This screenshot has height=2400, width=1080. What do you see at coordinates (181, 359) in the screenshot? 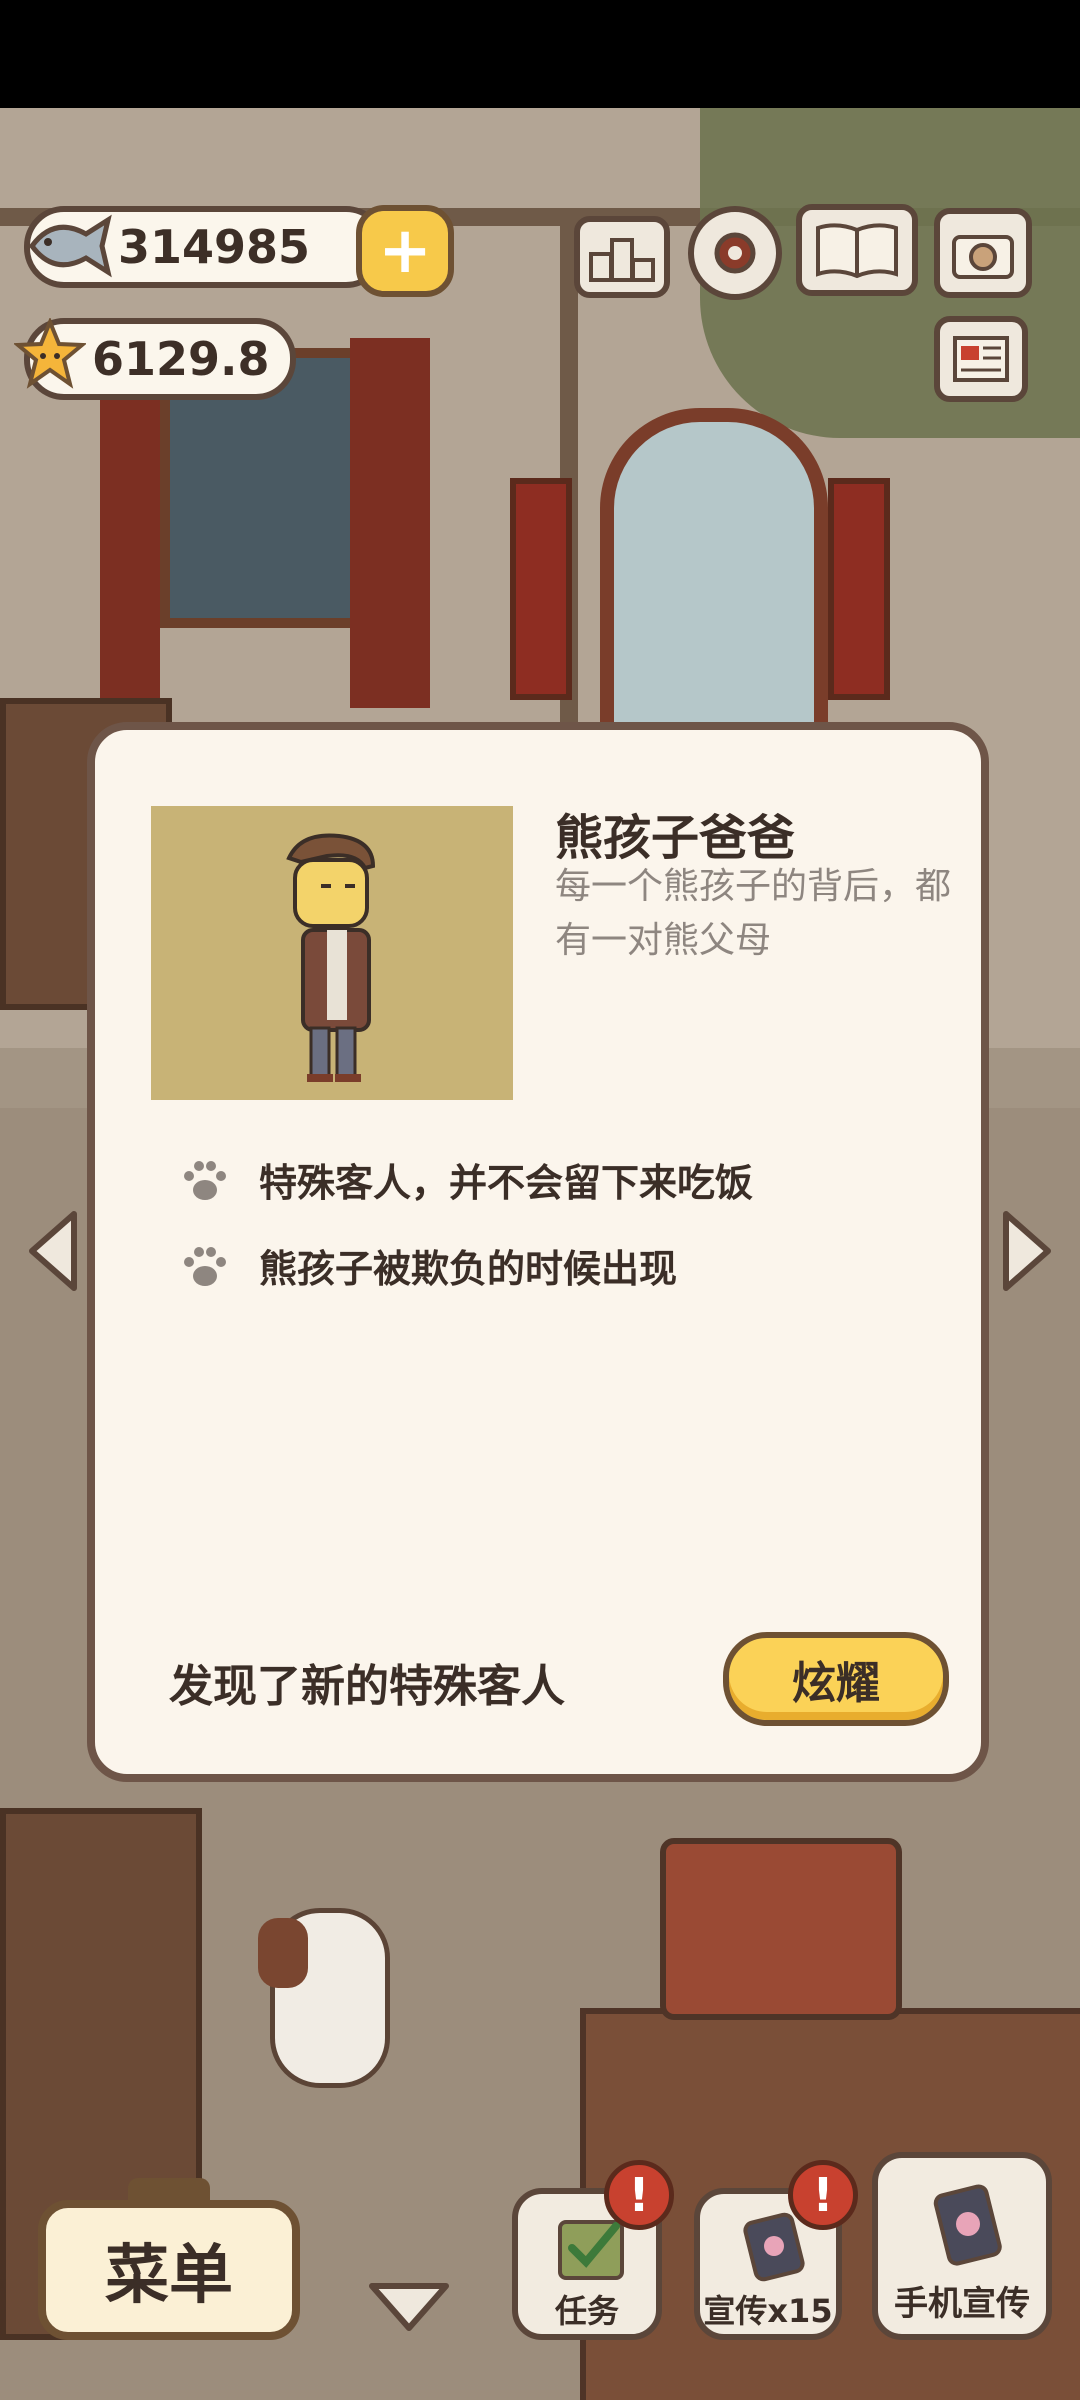
I see `star-count: 6129.8` at bounding box center [181, 359].